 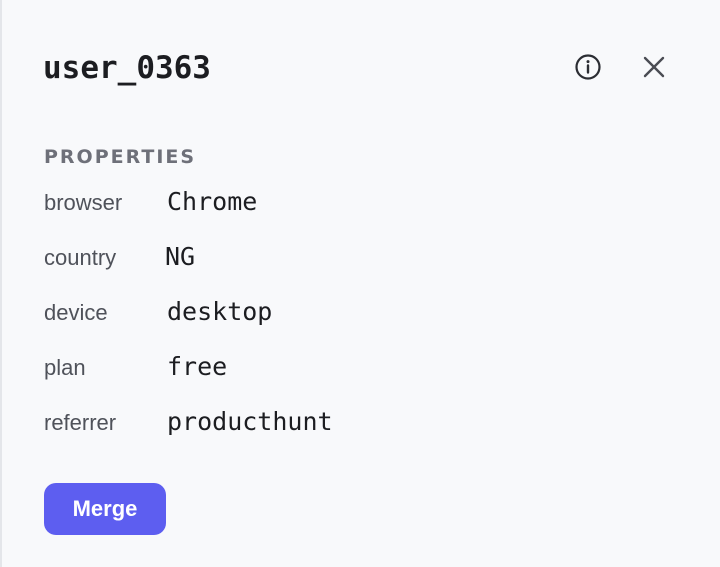 What do you see at coordinates (344, 257) in the screenshot?
I see `property-row-country: country NG` at bounding box center [344, 257].